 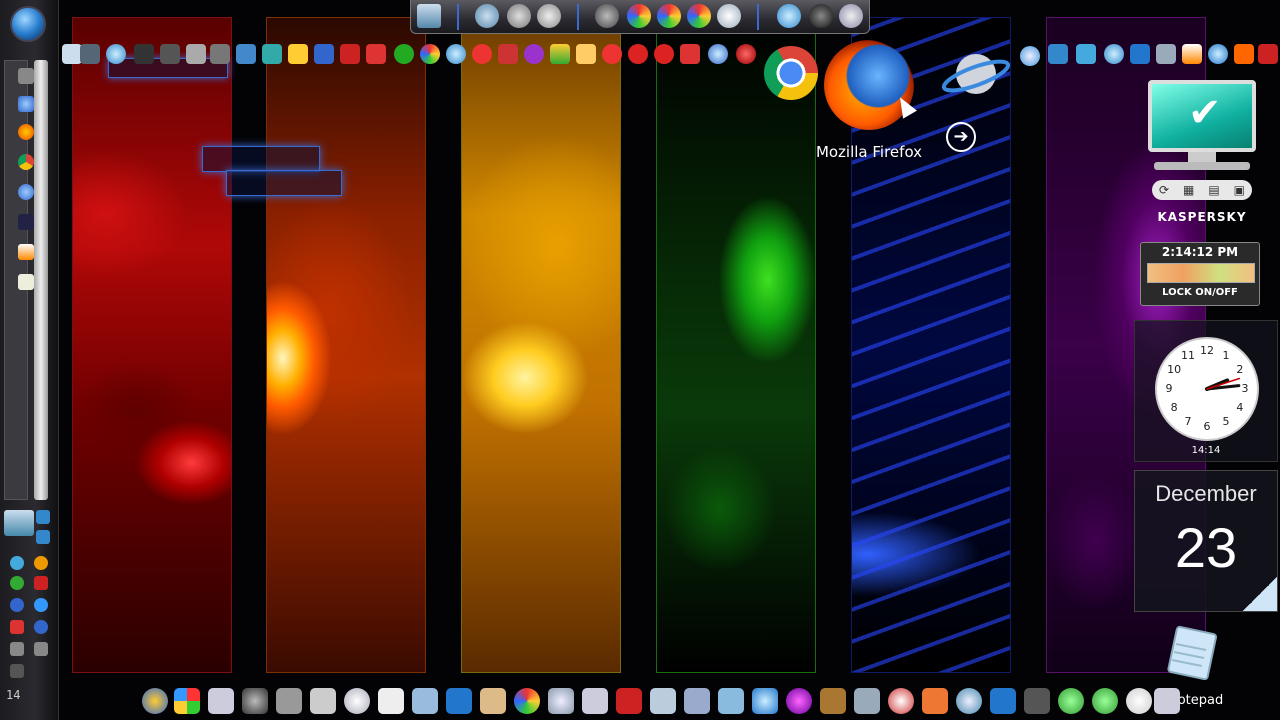 I want to click on kaspersky-icon, so click(x=350, y=54).